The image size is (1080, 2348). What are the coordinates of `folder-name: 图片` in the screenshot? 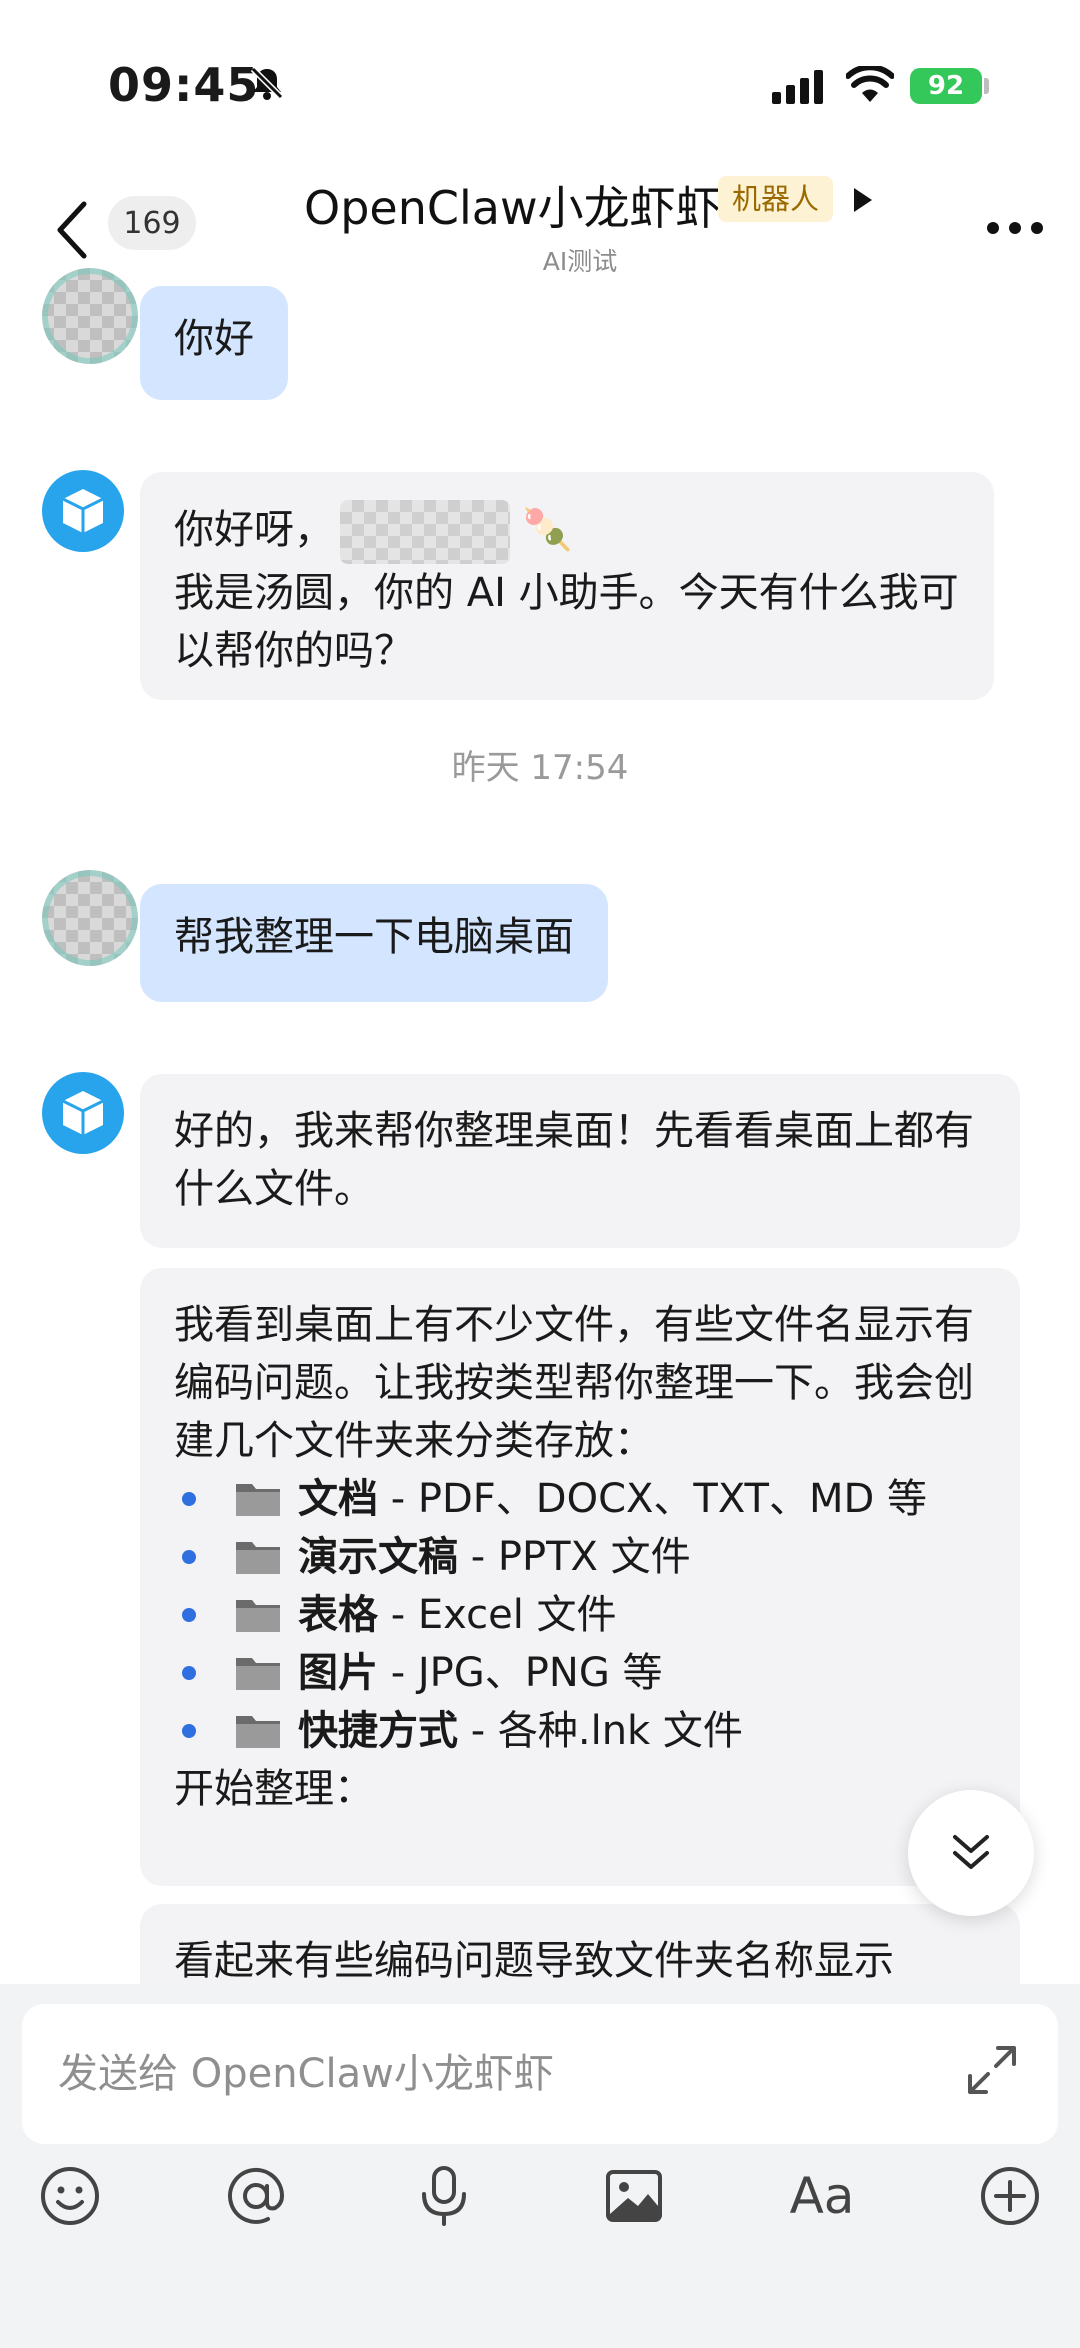 It's located at (338, 1673).